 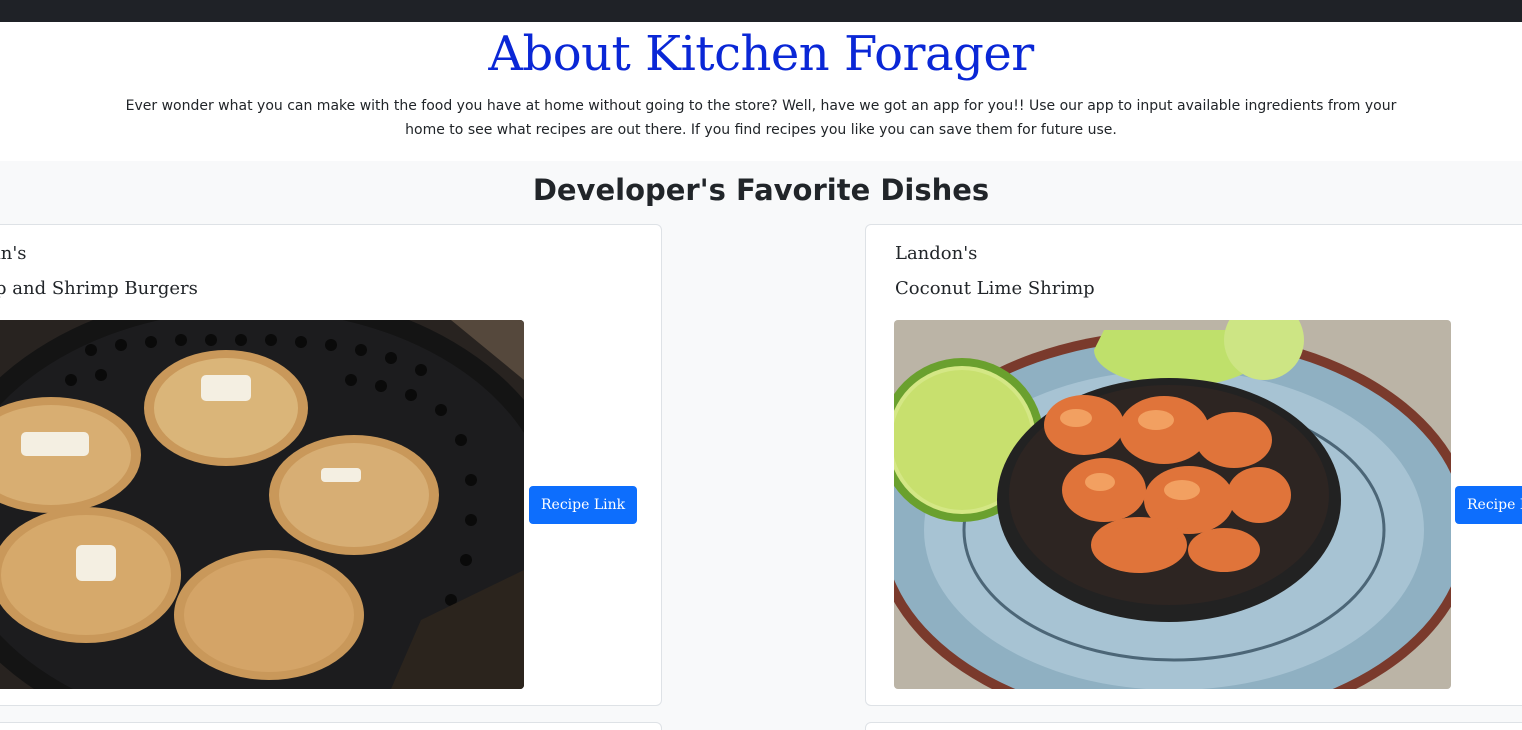 What do you see at coordinates (761, 54) in the screenshot?
I see `page-title: About Kitchen Forager` at bounding box center [761, 54].